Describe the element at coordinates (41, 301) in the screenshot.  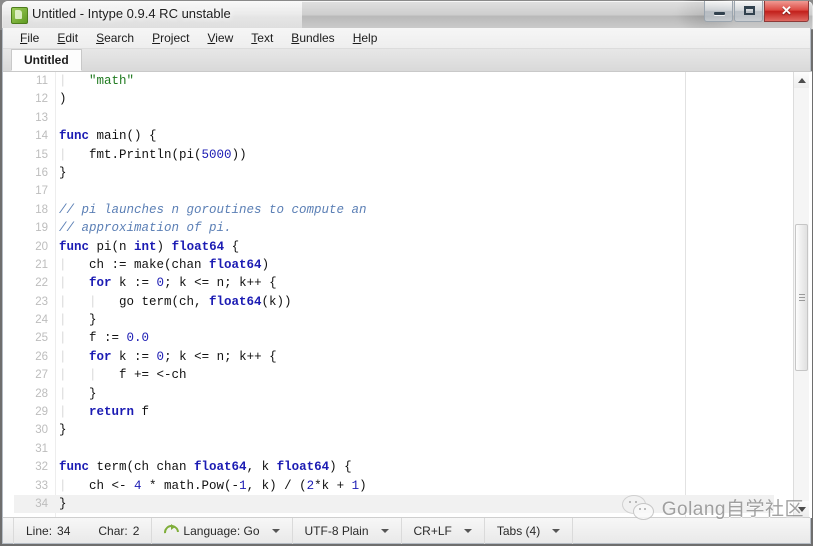
I see `line-number: 23` at that location.